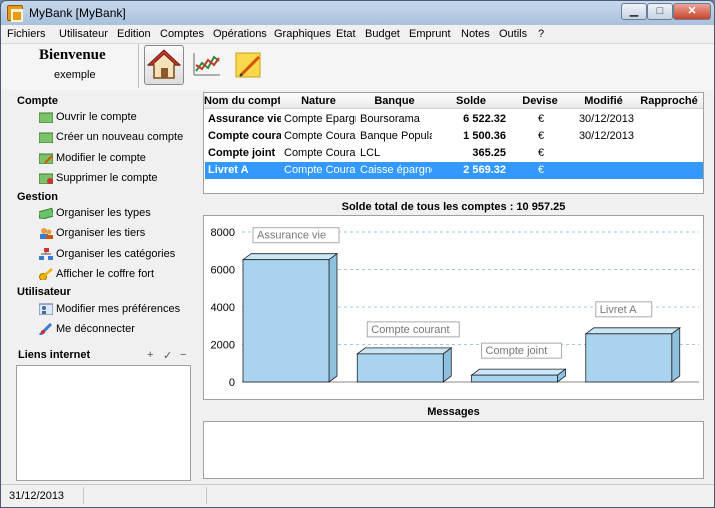  I want to click on bar-label: Assurance vie, so click(291, 236).